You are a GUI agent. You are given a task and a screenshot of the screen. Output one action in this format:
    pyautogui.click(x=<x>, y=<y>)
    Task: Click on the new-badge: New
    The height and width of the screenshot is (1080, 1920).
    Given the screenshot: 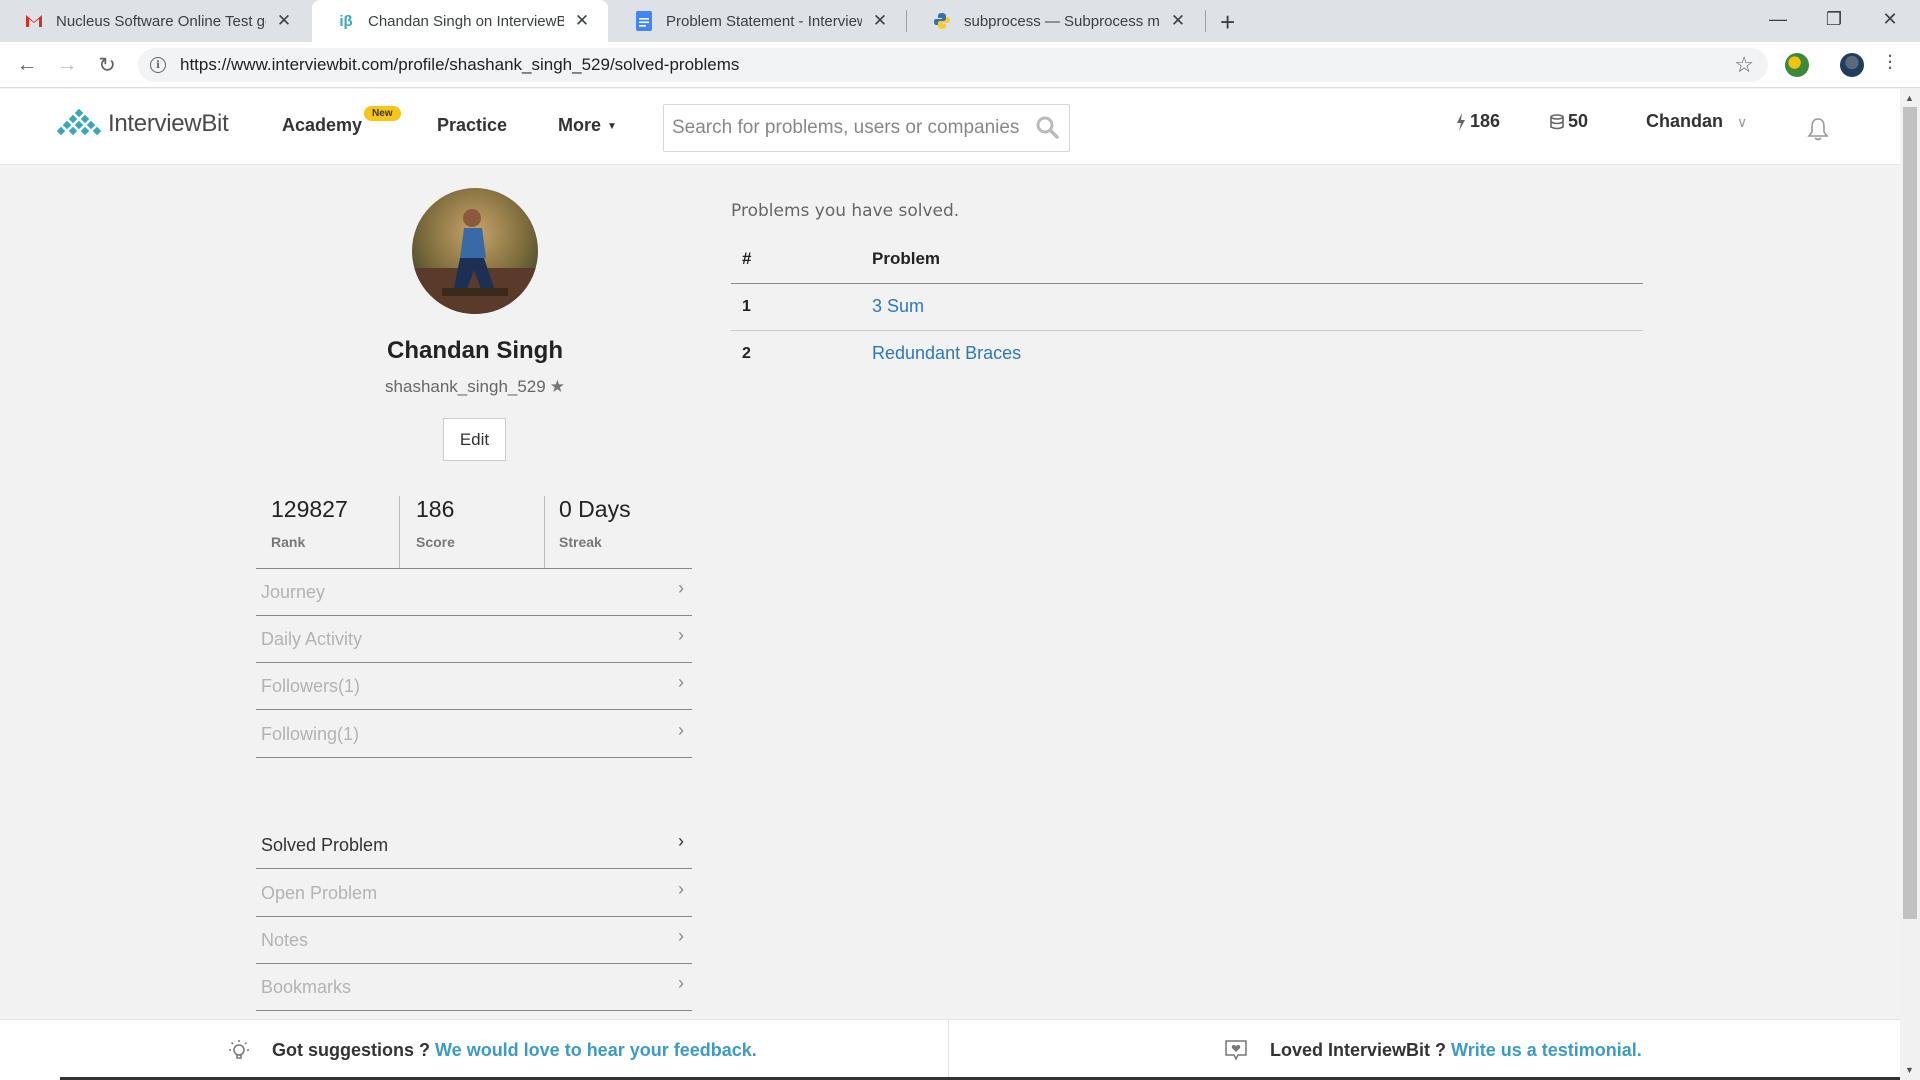 What is the action you would take?
    pyautogui.click(x=382, y=113)
    